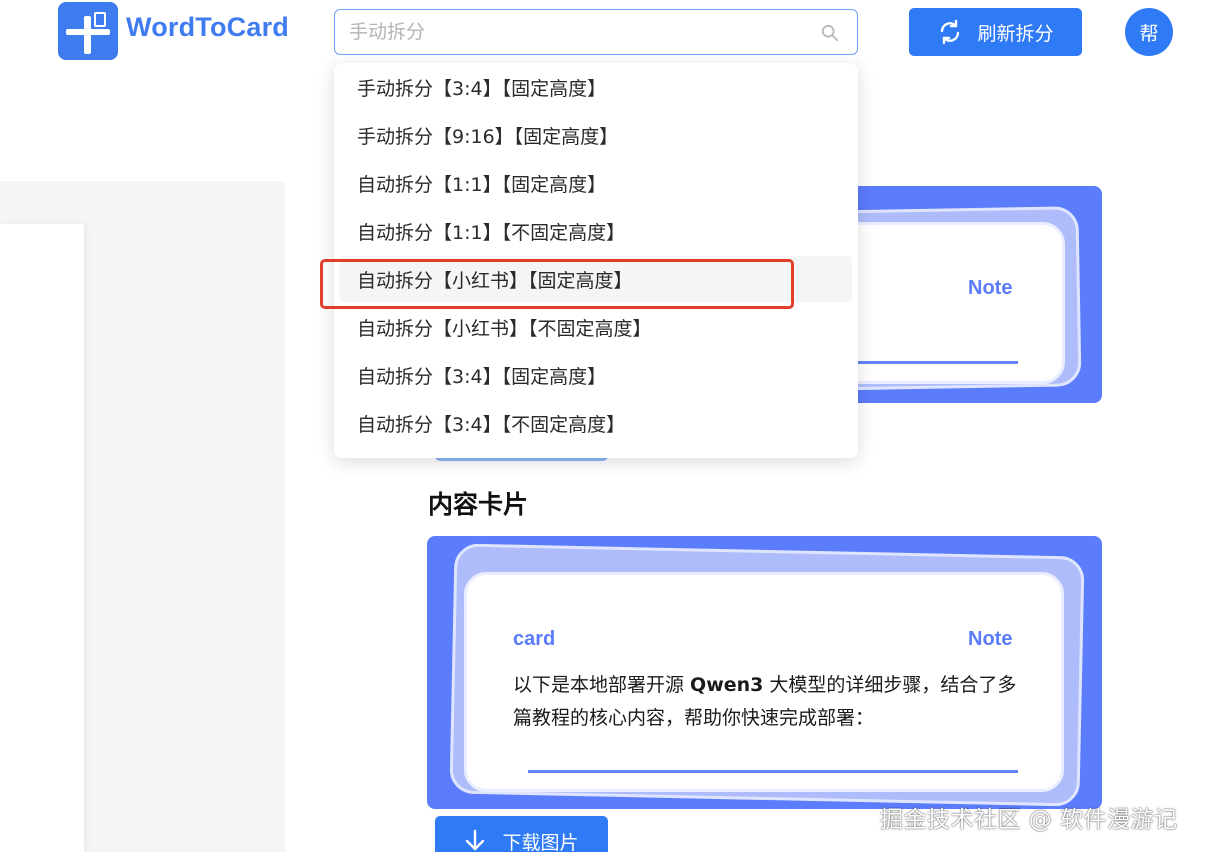 The image size is (1215, 852). I want to click on search-icon, so click(830, 33).